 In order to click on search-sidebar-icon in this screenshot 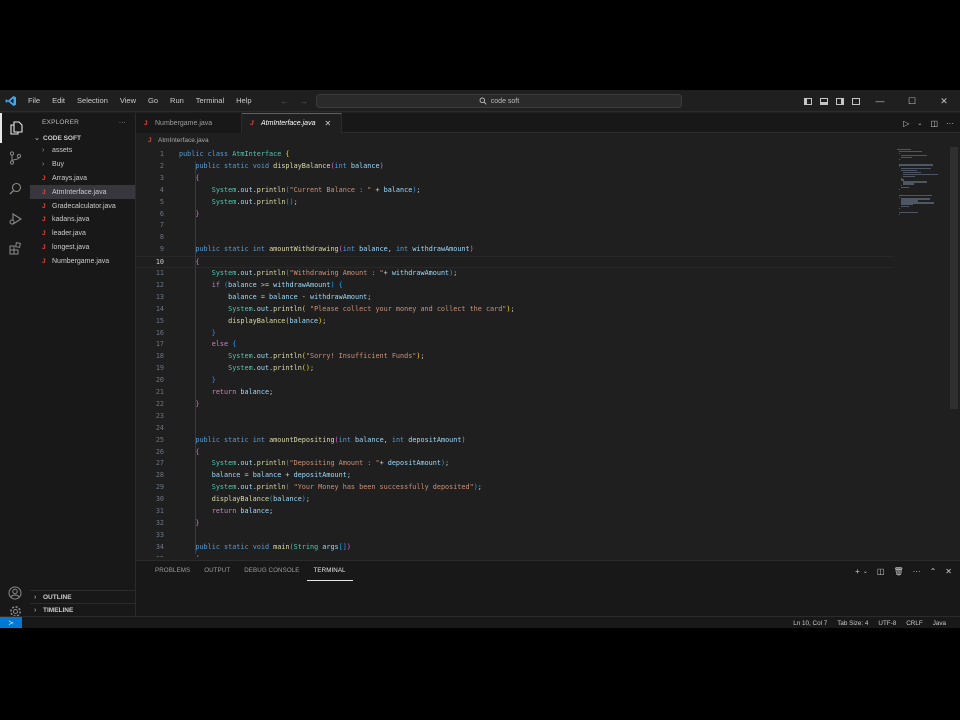, I will do `click(15, 188)`.